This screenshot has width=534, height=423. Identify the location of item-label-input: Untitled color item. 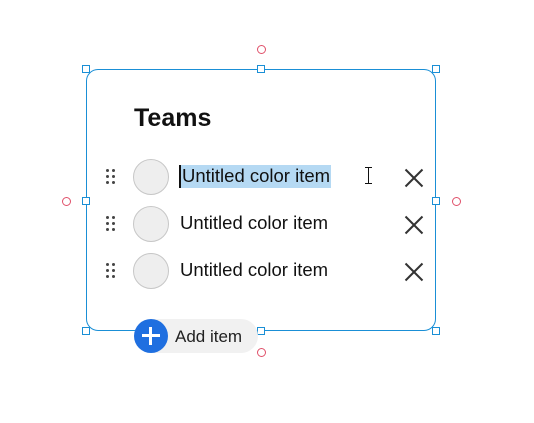
(255, 176).